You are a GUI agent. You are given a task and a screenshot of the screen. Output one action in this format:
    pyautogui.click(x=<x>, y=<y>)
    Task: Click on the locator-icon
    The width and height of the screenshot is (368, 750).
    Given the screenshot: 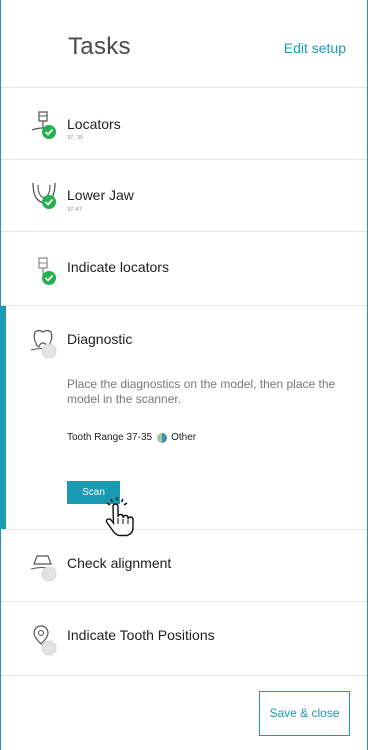 What is the action you would take?
    pyautogui.click(x=43, y=125)
    